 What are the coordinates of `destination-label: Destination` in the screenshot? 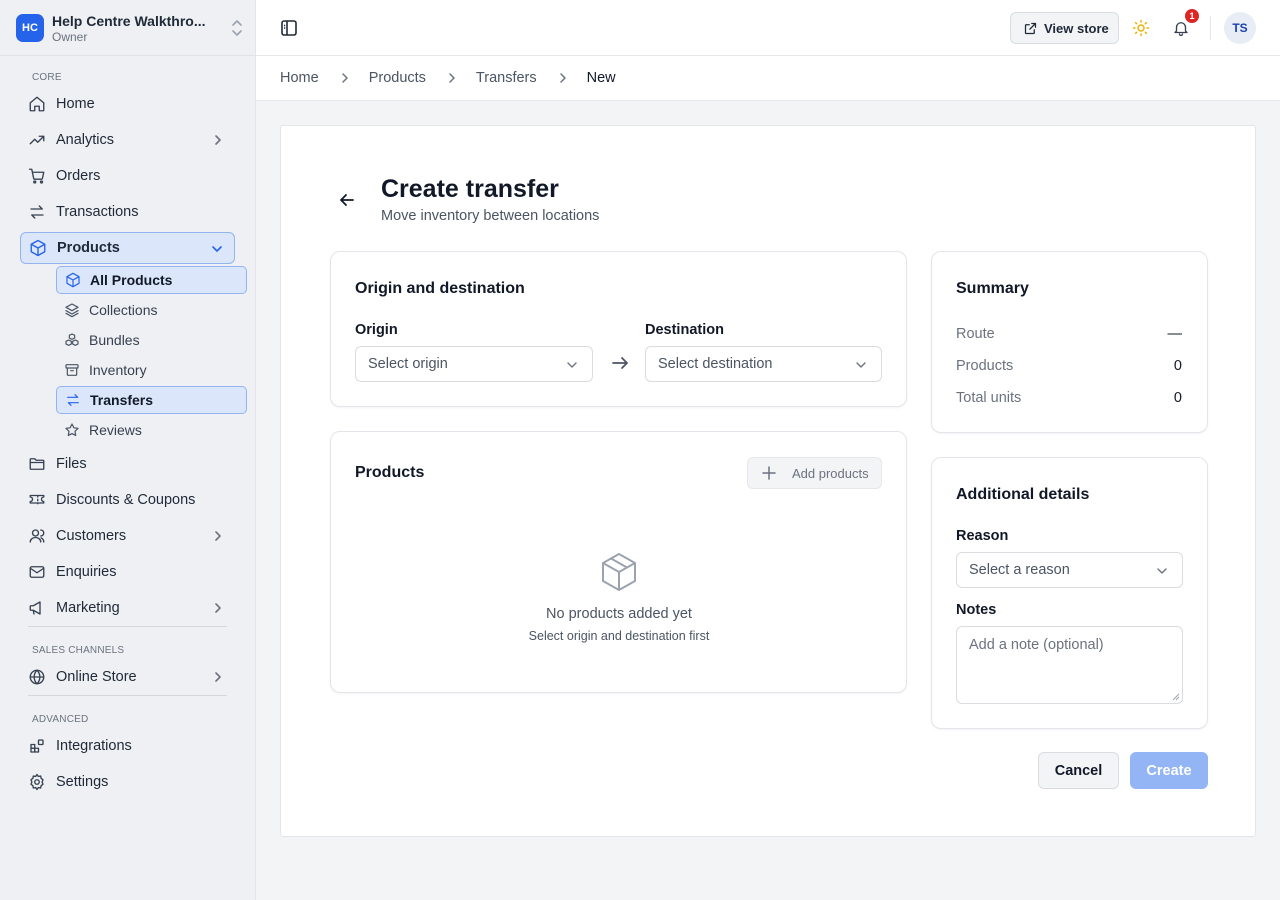 It's located at (684, 330).